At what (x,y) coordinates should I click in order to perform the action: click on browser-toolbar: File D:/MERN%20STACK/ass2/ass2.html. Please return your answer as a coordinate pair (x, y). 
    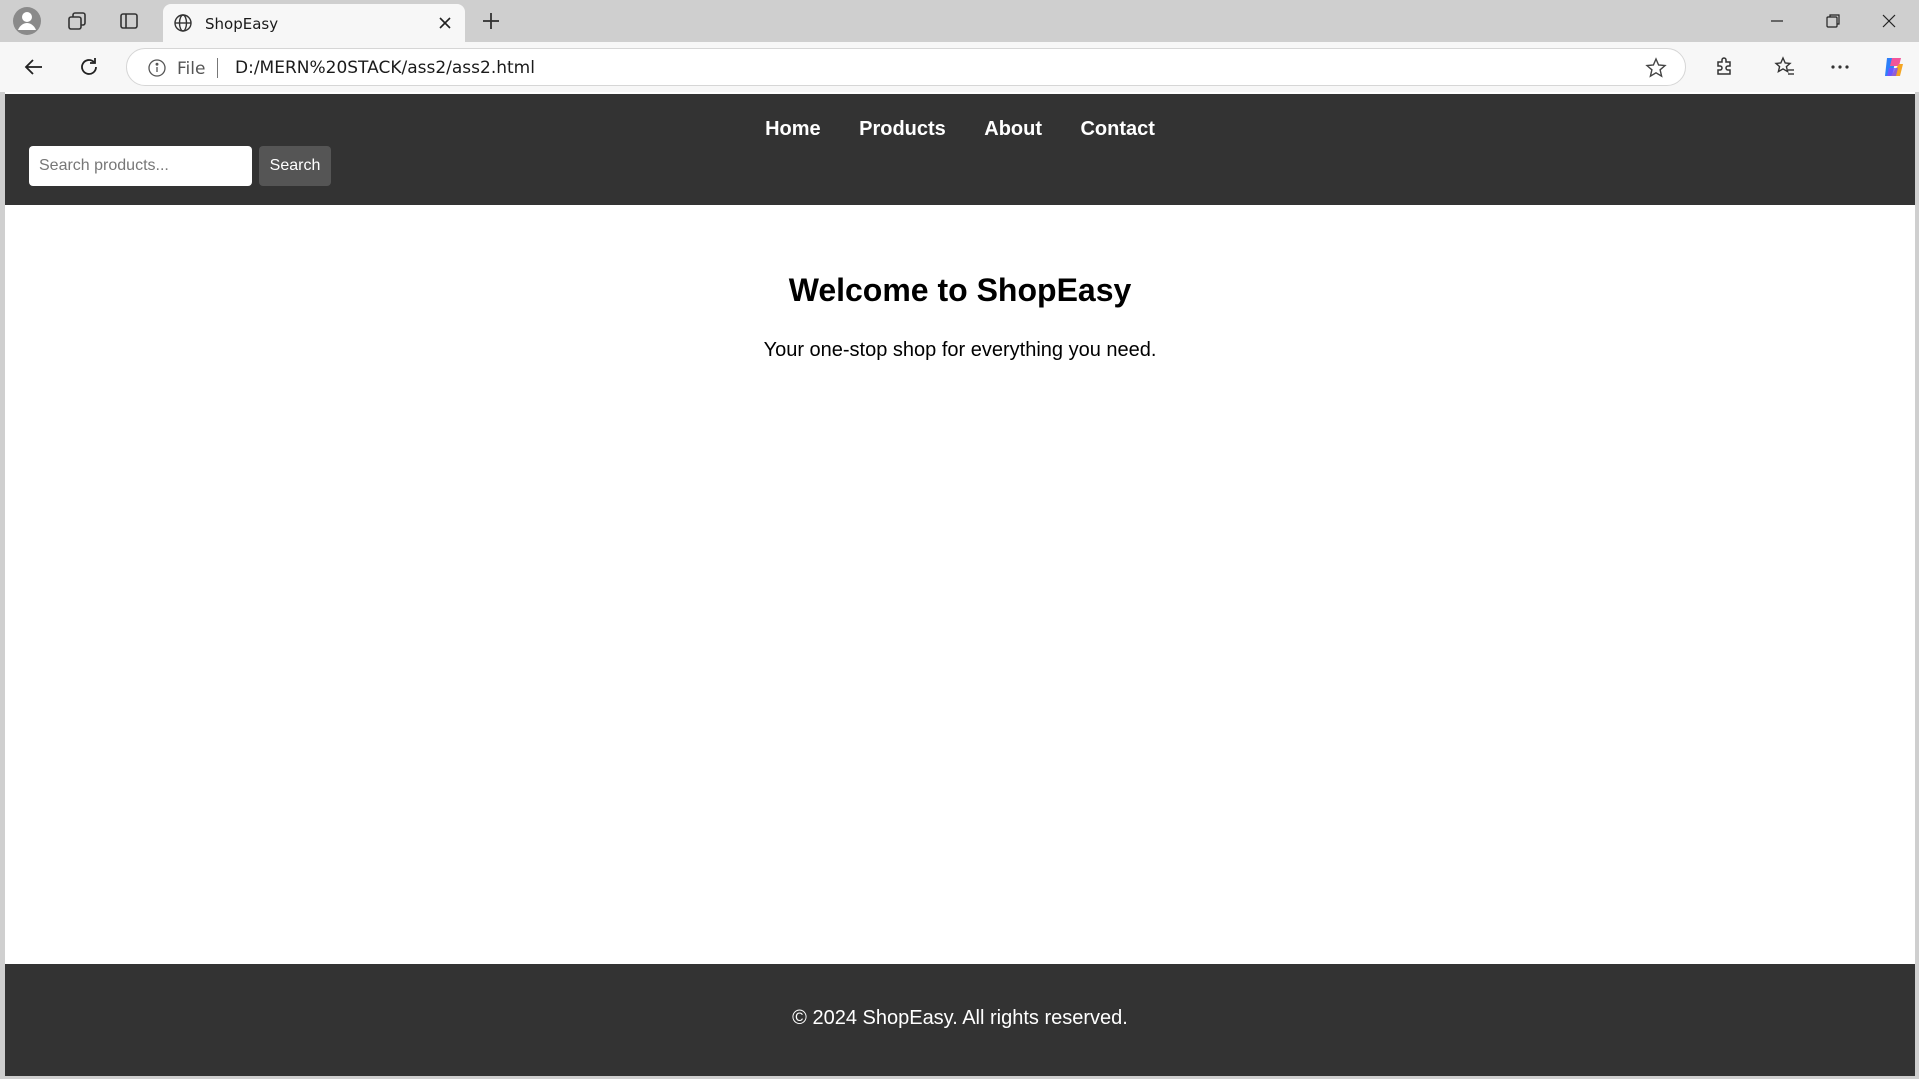
    Looking at the image, I should click on (959, 67).